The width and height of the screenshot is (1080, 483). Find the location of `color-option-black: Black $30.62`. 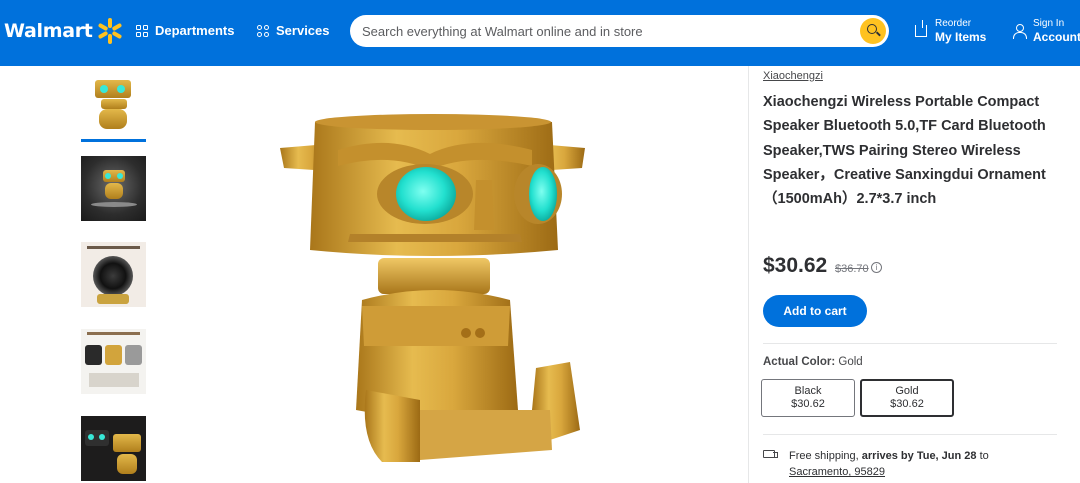

color-option-black: Black $30.62 is located at coordinates (808, 398).